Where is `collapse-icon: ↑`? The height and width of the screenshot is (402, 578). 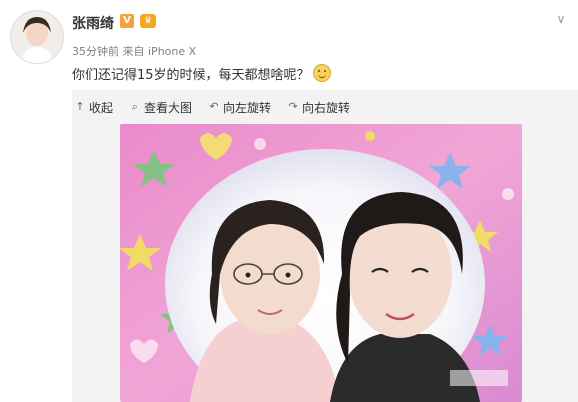 collapse-icon: ↑ is located at coordinates (80, 106).